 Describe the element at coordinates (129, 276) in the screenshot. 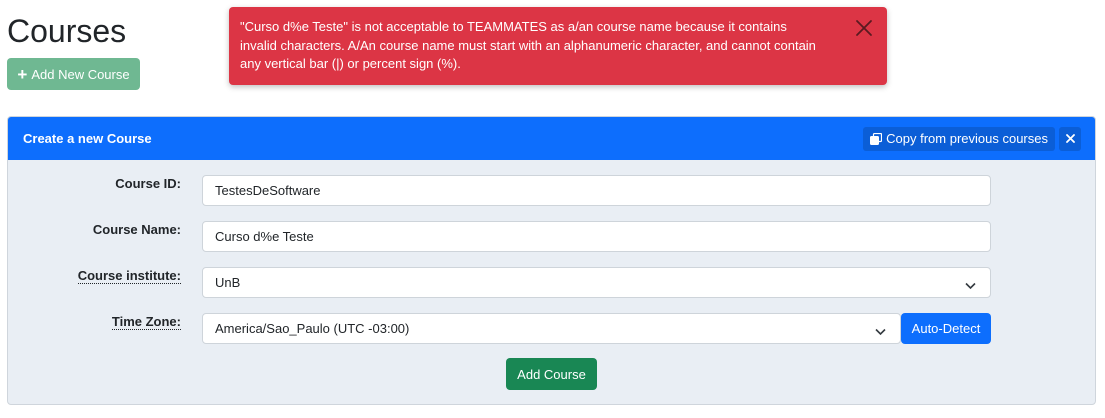

I see `institute-label: Course institute:` at that location.